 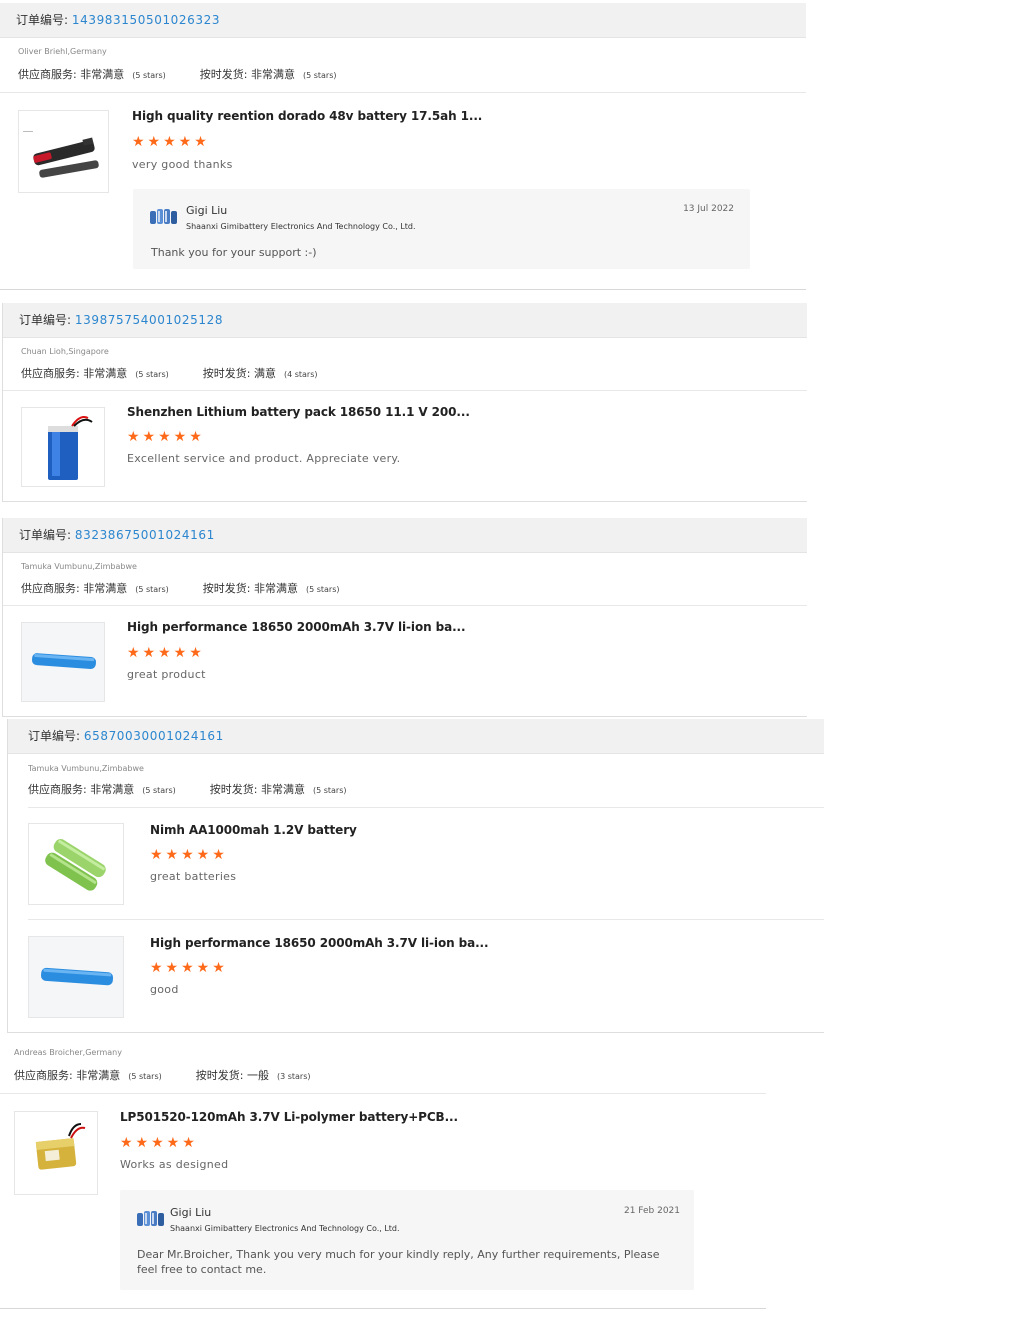 What do you see at coordinates (166, 674) in the screenshot?
I see `review-text: great product` at bounding box center [166, 674].